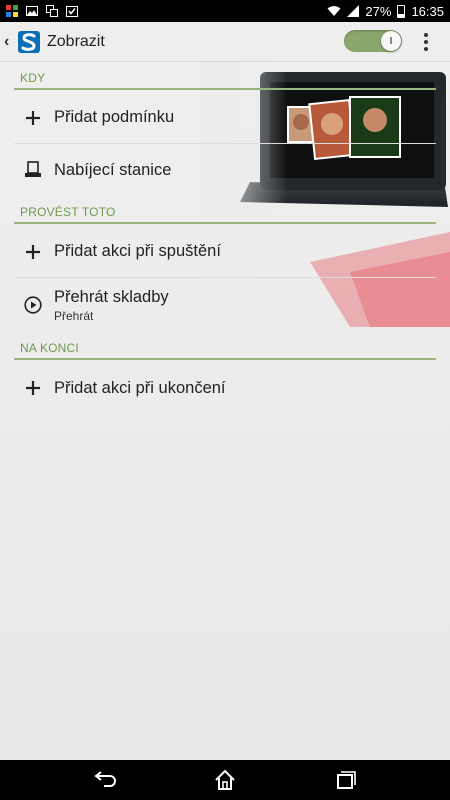  What do you see at coordinates (225, 212) in the screenshot?
I see `section-do-header: PROVÉST TOTO` at bounding box center [225, 212].